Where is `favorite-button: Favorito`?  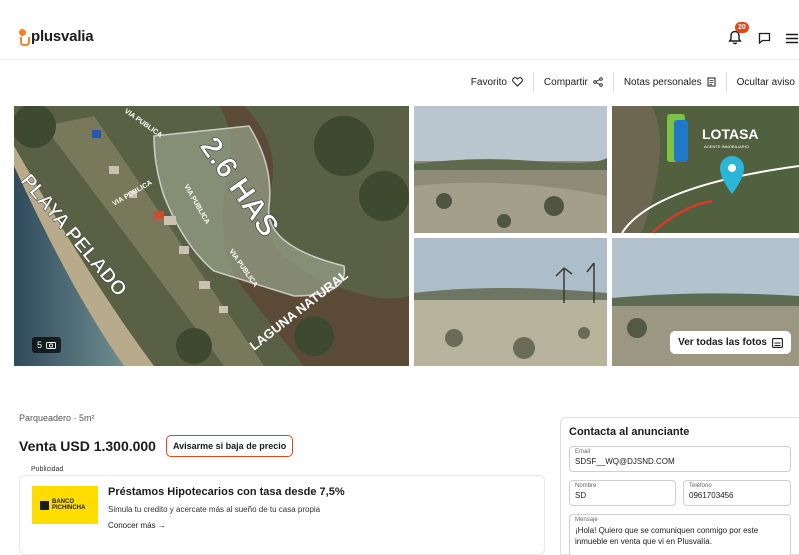 favorite-button: Favorito is located at coordinates (497, 82).